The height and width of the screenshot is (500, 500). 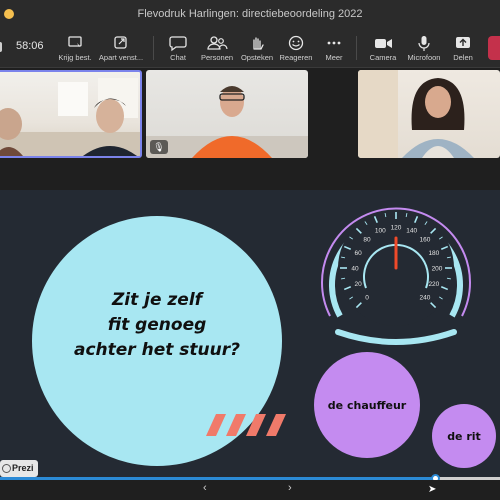 I want to click on slide-question: Zit je zelf fit genoeg achter het stuur?, so click(x=157, y=325).